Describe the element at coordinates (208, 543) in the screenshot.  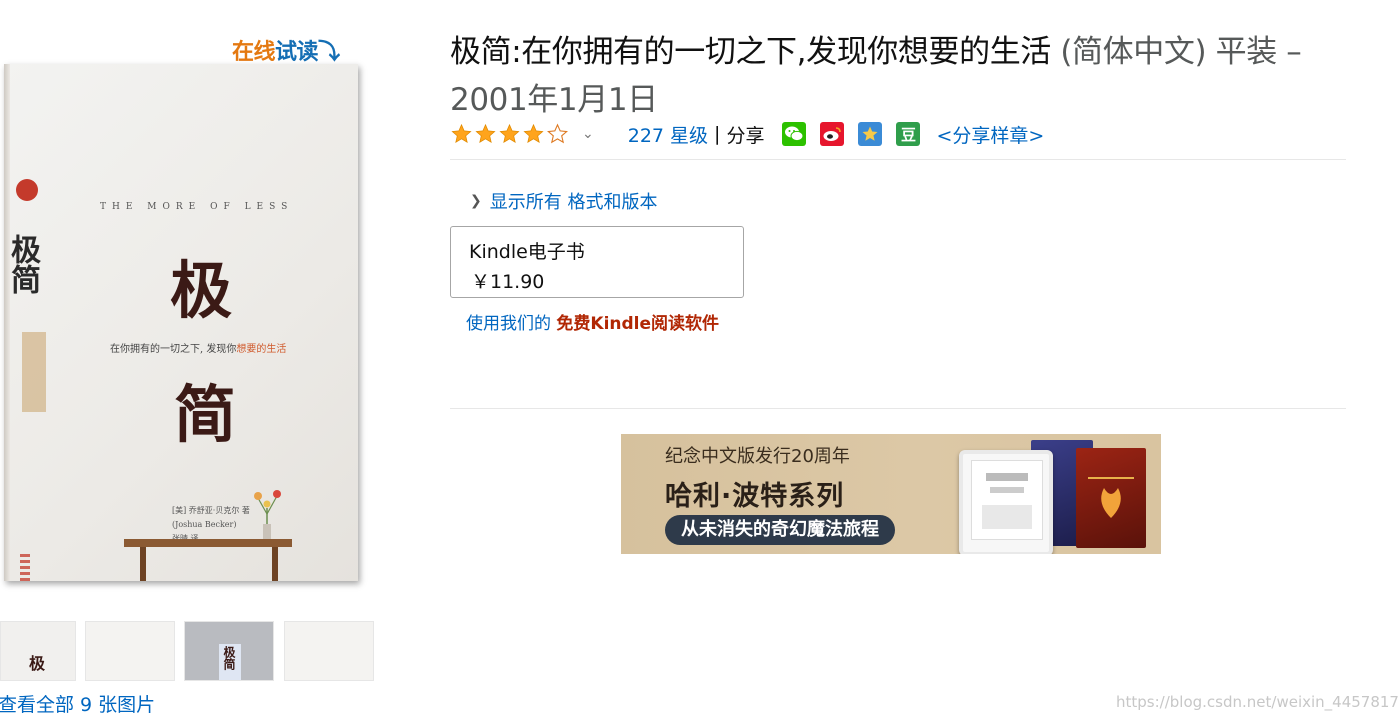
I see `cover-bench` at that location.